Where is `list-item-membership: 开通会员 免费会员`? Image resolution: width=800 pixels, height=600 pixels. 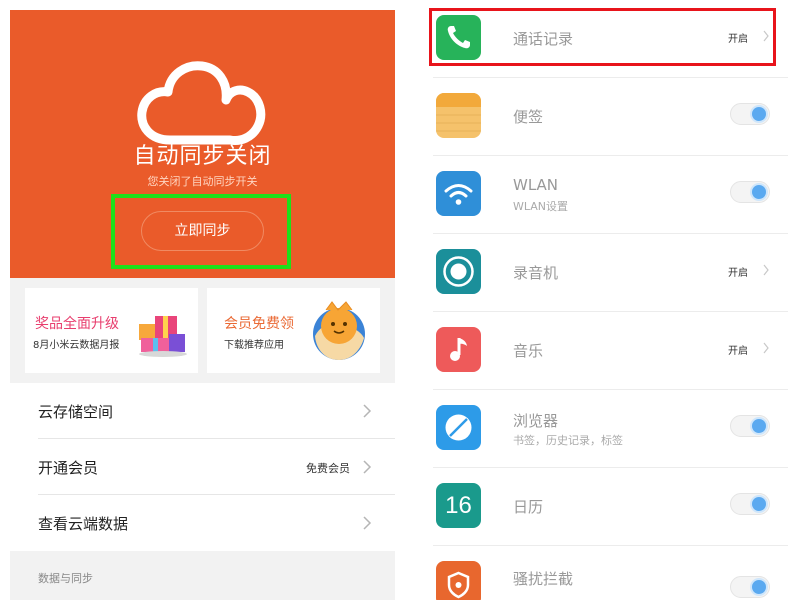
list-item-membership: 开通会员 免费会员 is located at coordinates (216, 467).